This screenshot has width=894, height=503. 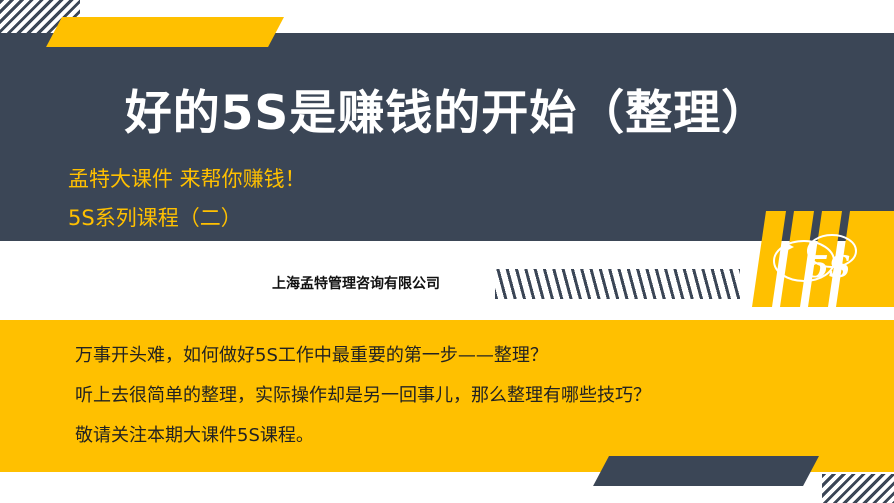 What do you see at coordinates (165, 32) in the screenshot?
I see `decorative-yellow-bar` at bounding box center [165, 32].